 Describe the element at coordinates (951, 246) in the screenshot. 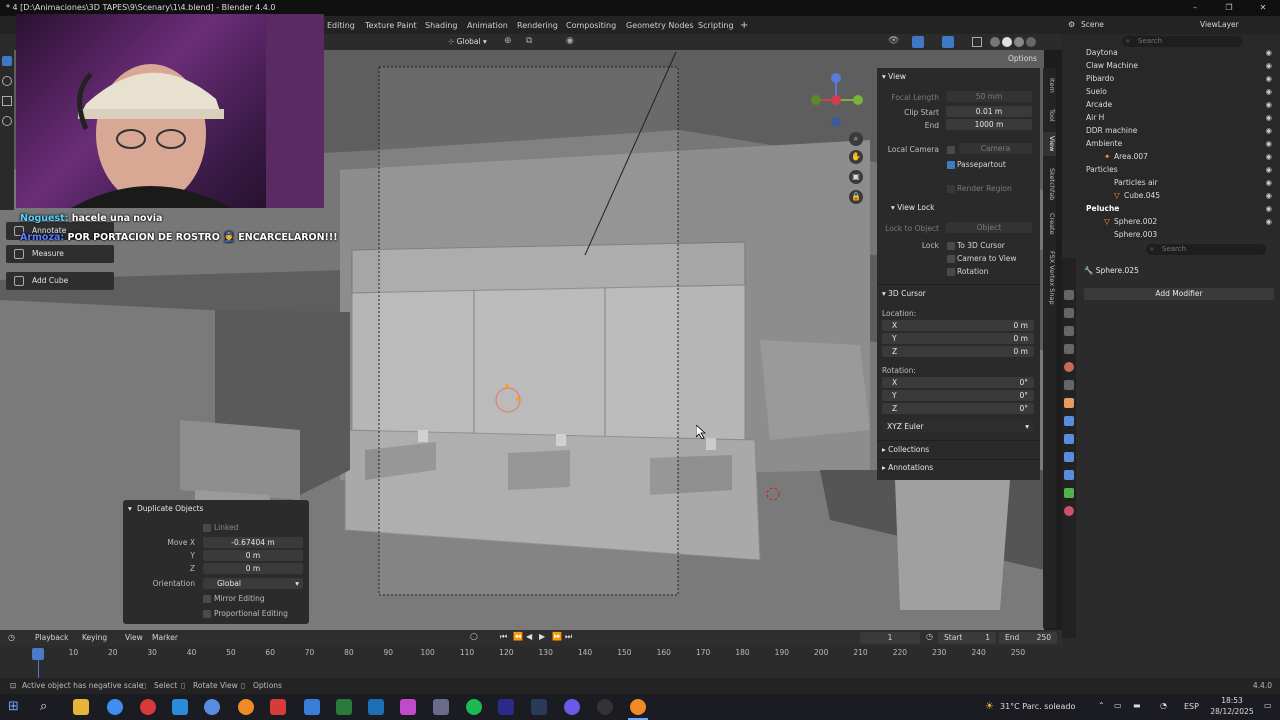

I see `to-3d-cursor-checkbox` at that location.